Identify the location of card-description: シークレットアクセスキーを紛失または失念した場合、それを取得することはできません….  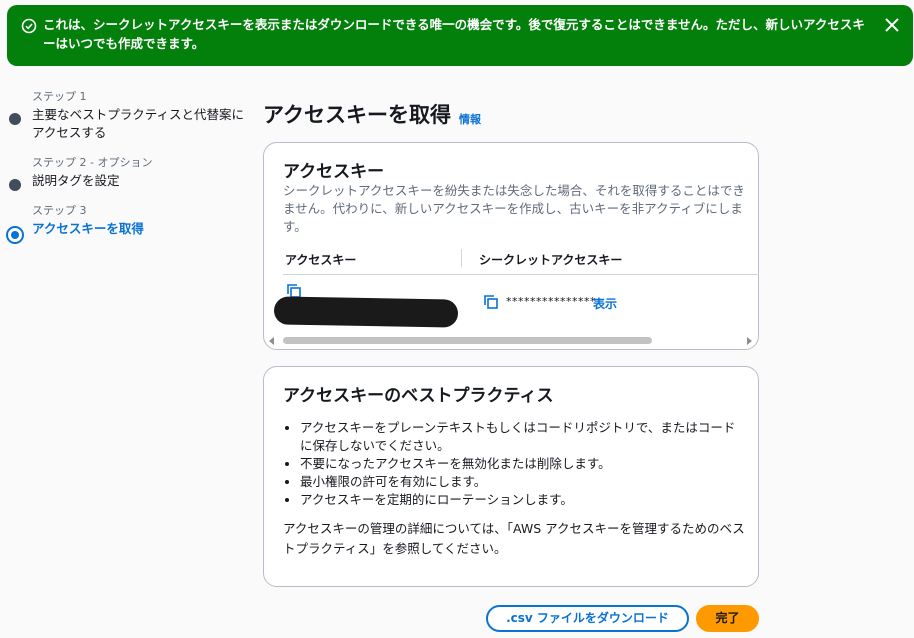
(514, 208).